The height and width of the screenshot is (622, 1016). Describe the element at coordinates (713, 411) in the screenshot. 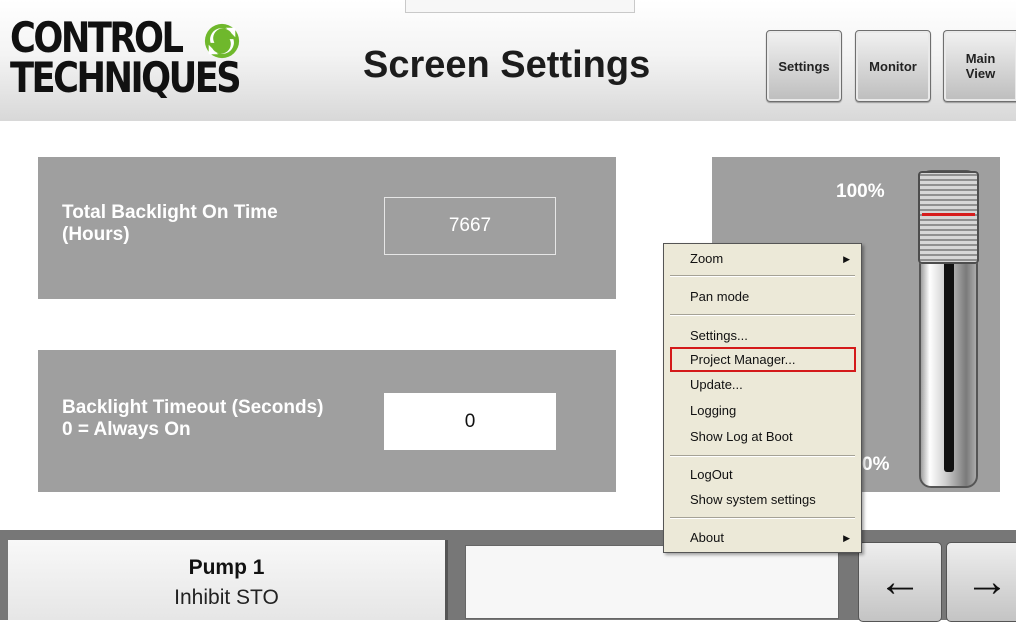

I see `menu-item-logging: Logging` at that location.